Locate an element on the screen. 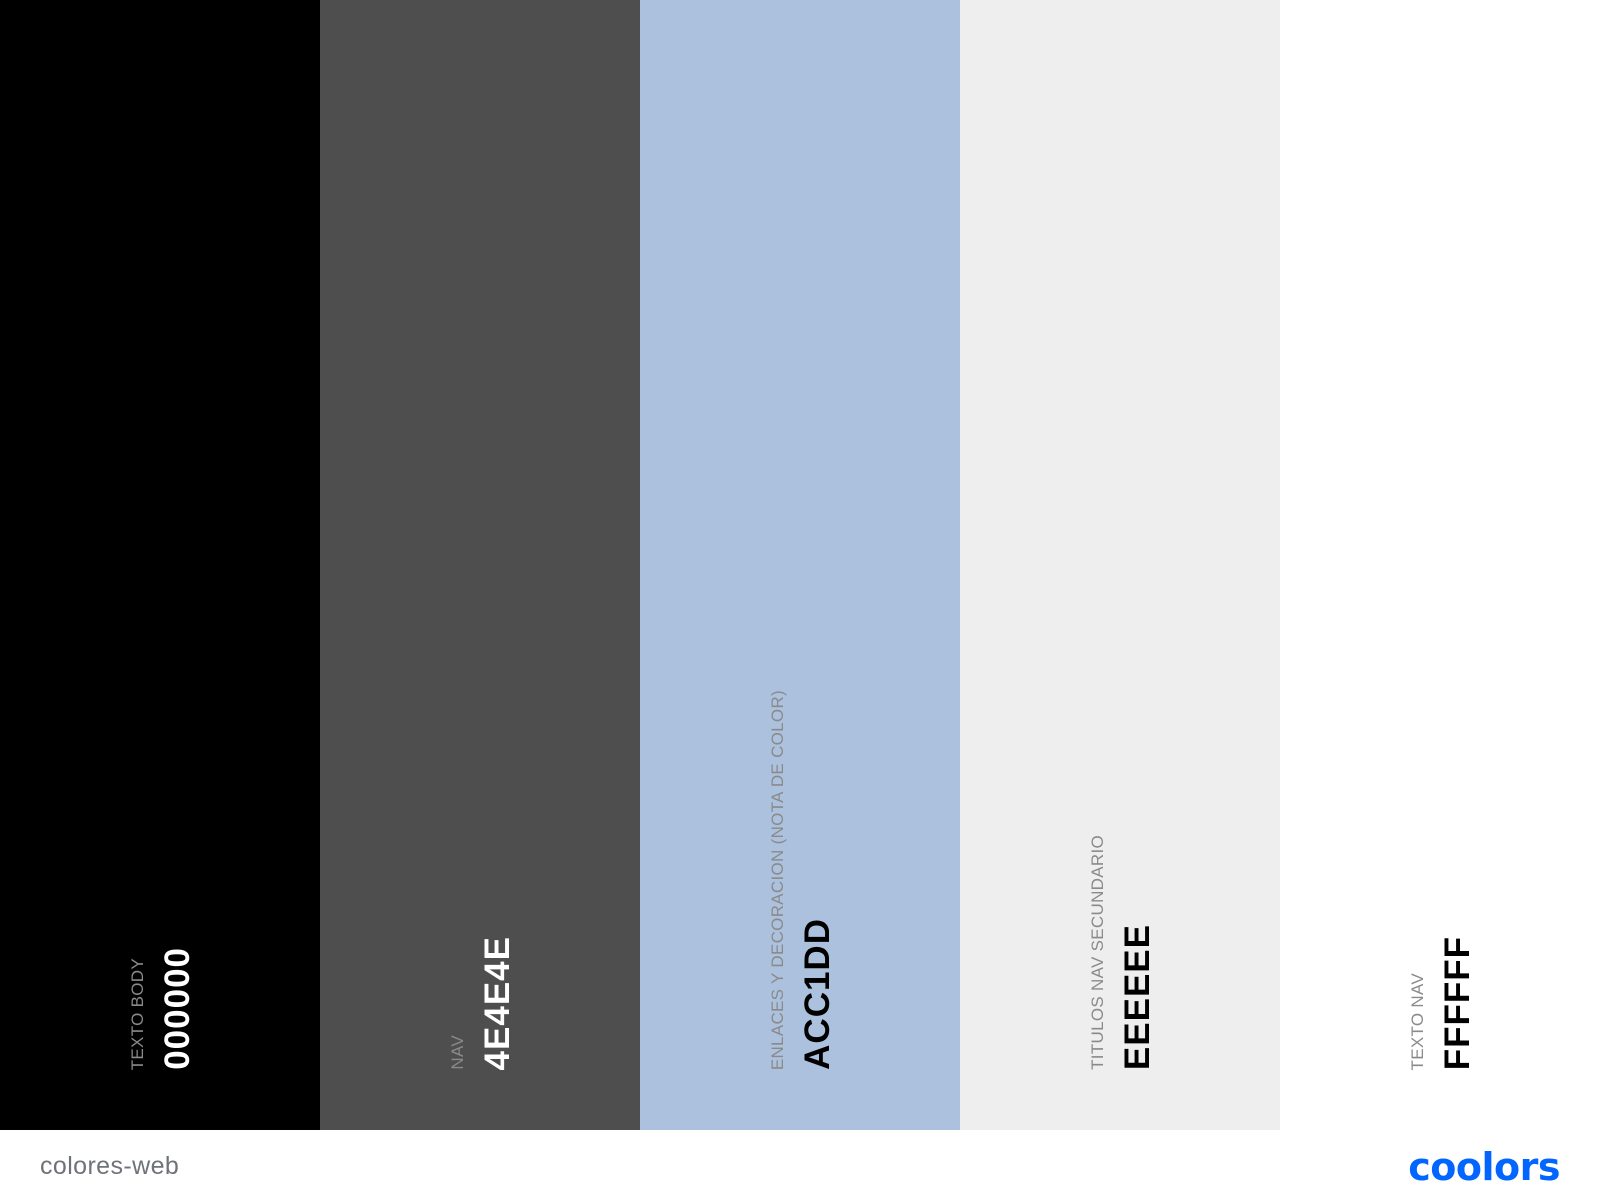 This screenshot has width=1600, height=1200. swatch-hex-code: 000000 is located at coordinates (178, 1008).